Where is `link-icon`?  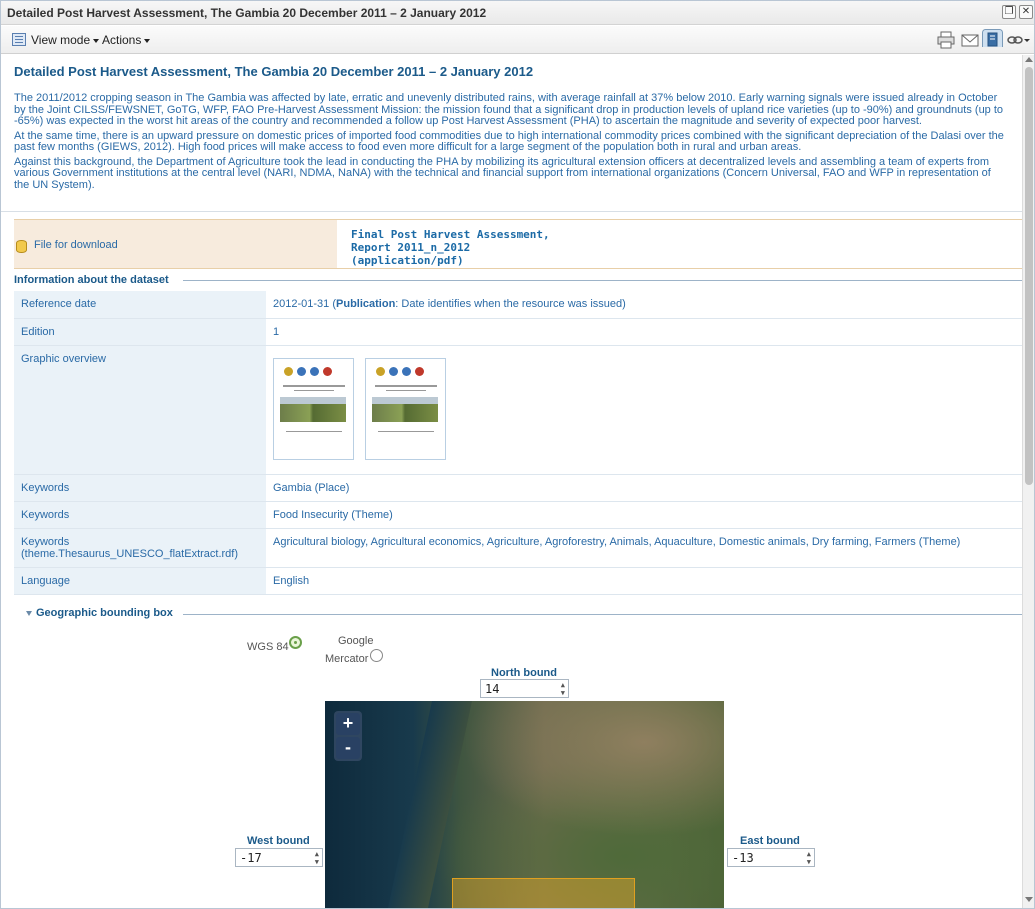 link-icon is located at coordinates (1019, 40).